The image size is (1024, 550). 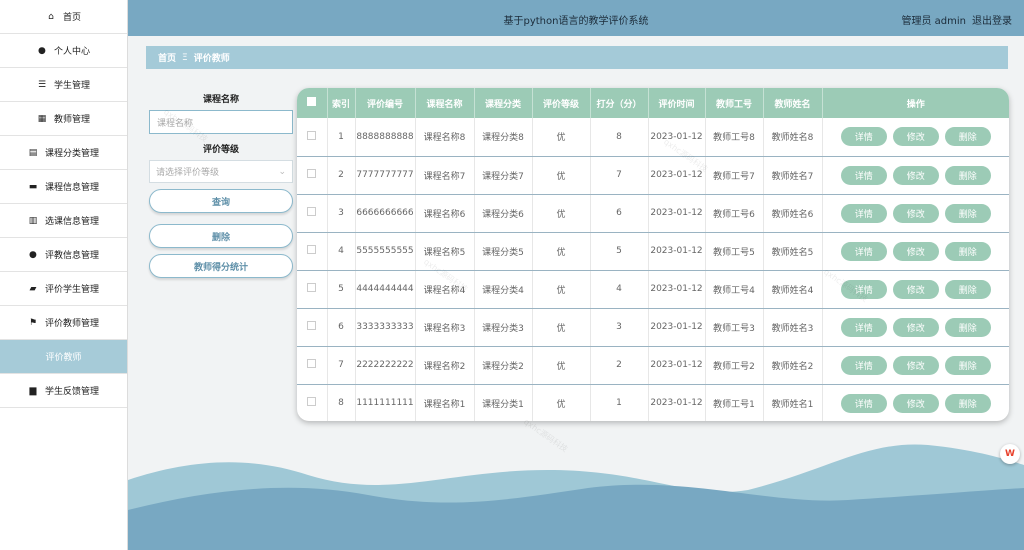 What do you see at coordinates (385, 175) in the screenshot?
I see `table-cell-code: 7777777777` at bounding box center [385, 175].